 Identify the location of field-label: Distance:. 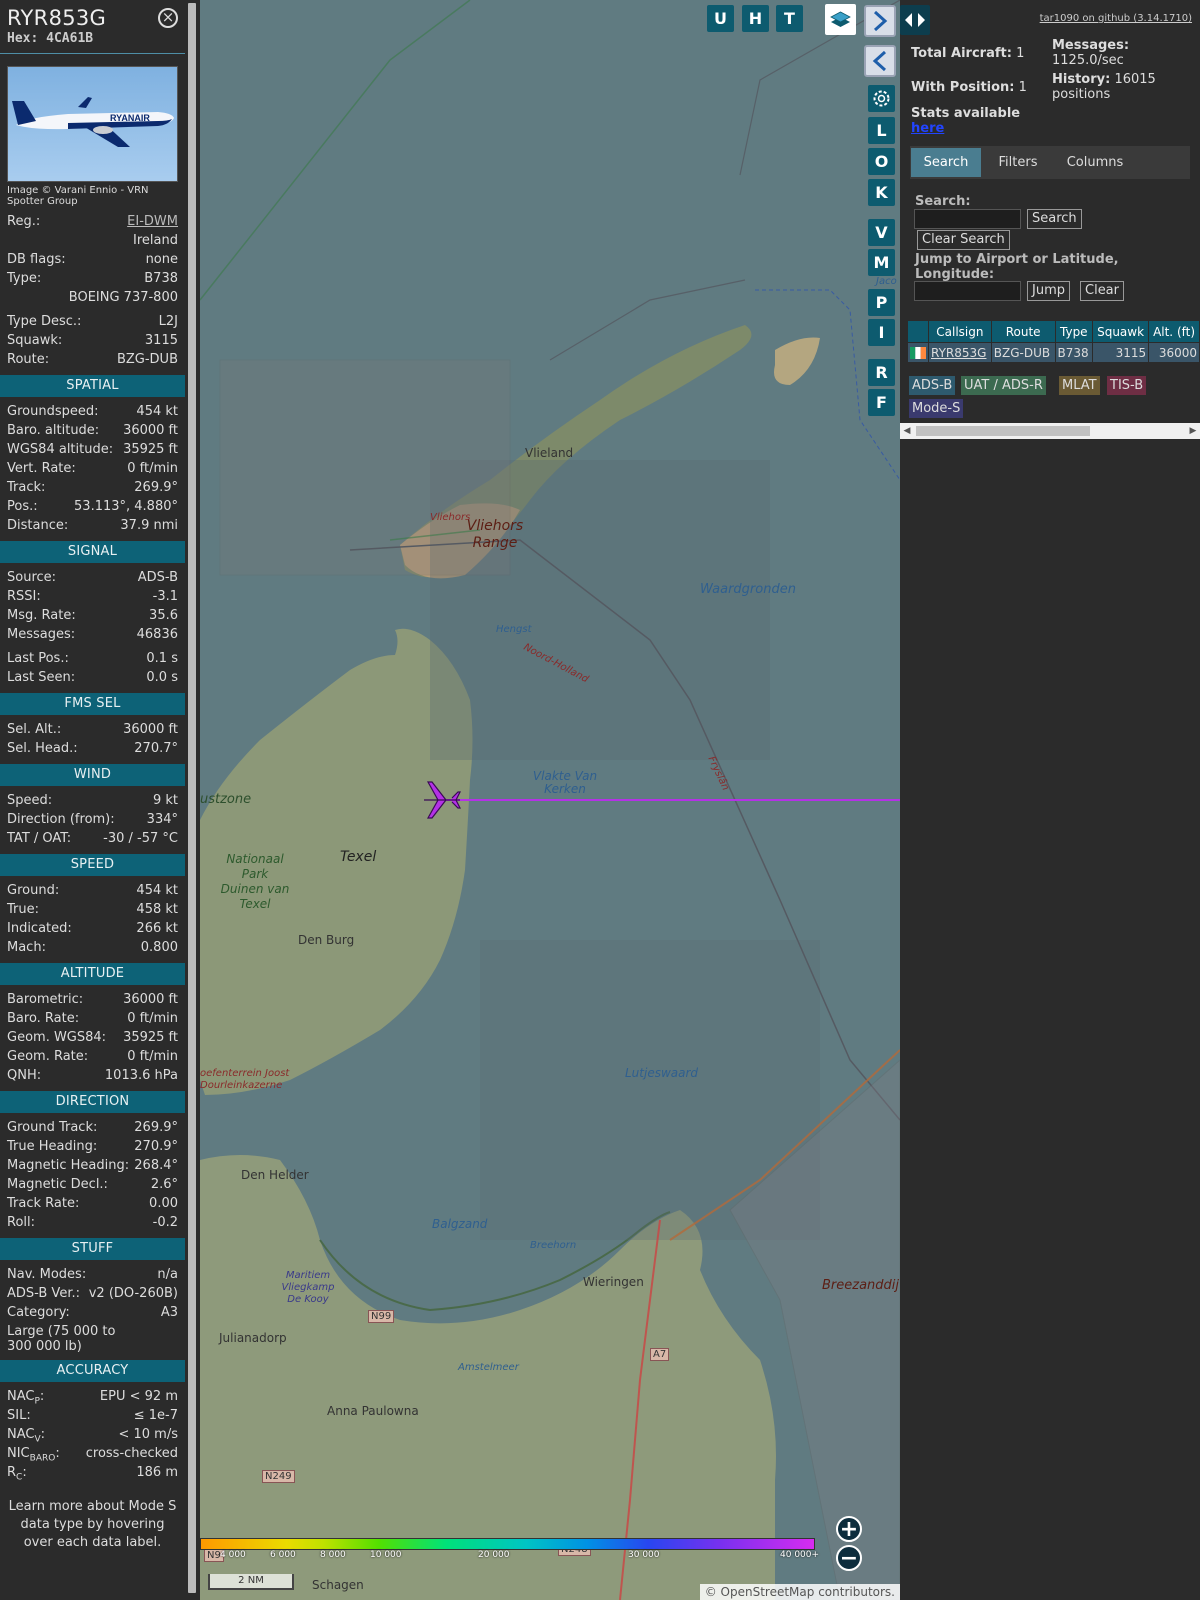
(37, 525).